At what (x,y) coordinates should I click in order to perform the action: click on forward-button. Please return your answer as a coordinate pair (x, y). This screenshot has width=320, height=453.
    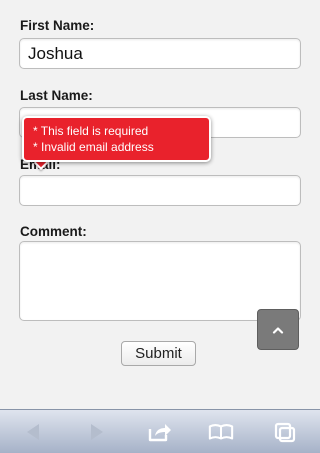
    Looking at the image, I should click on (97, 432).